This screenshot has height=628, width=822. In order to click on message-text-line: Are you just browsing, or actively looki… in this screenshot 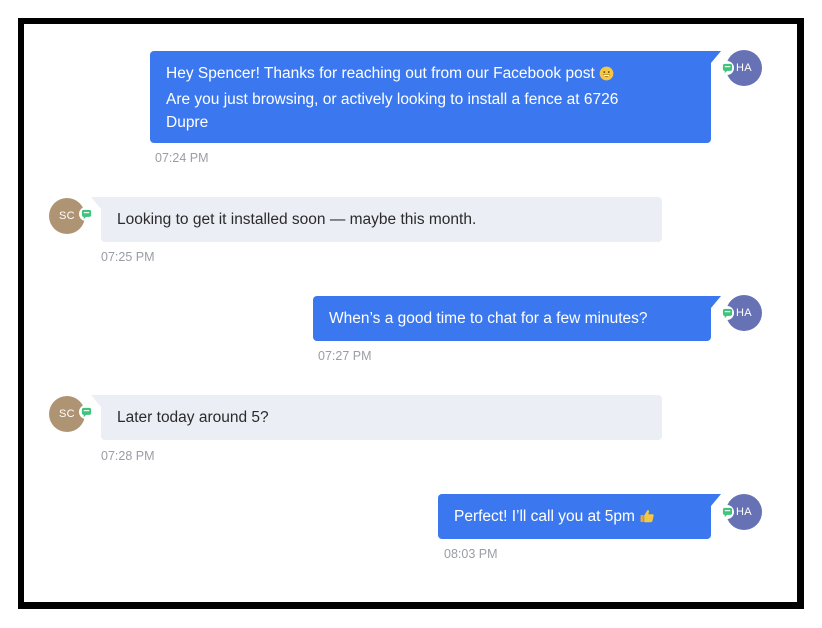, I will do `click(392, 99)`.